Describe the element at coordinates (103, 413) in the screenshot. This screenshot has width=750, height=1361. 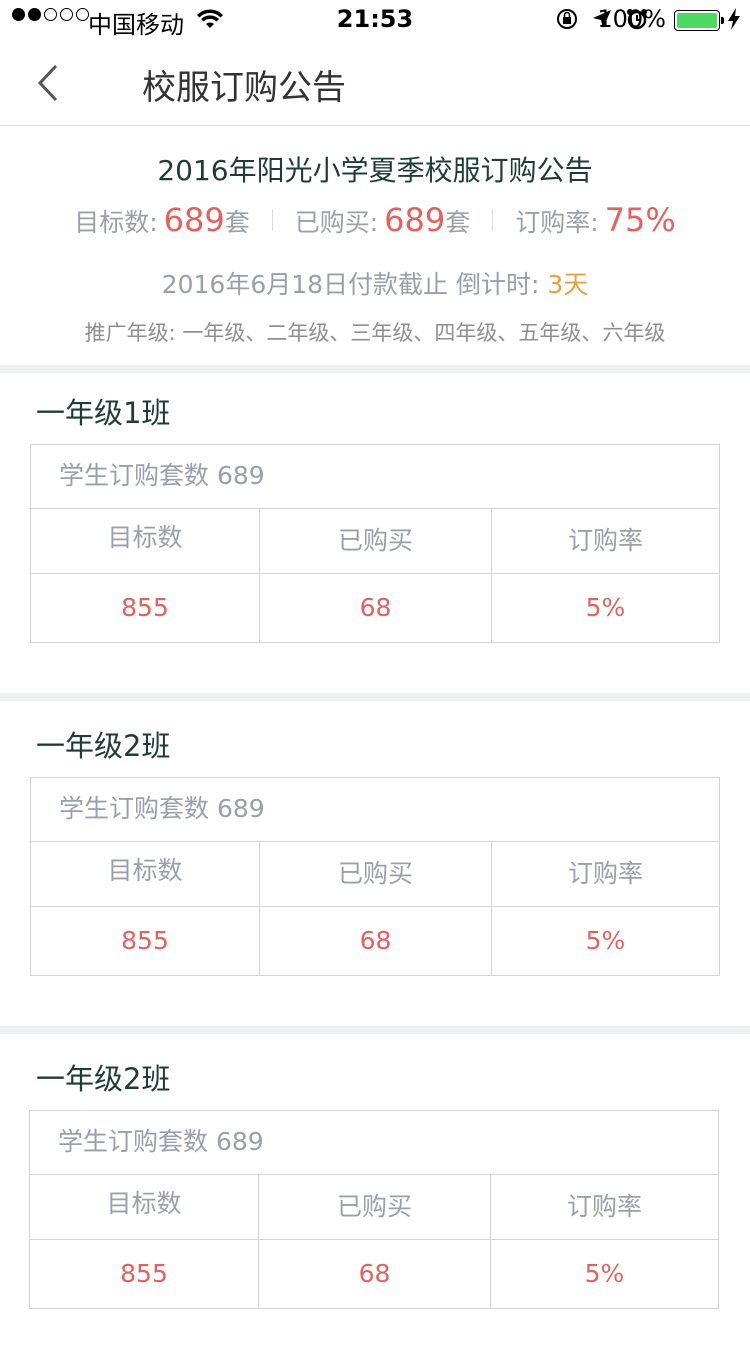
I see `class-title: 一年级1班` at that location.